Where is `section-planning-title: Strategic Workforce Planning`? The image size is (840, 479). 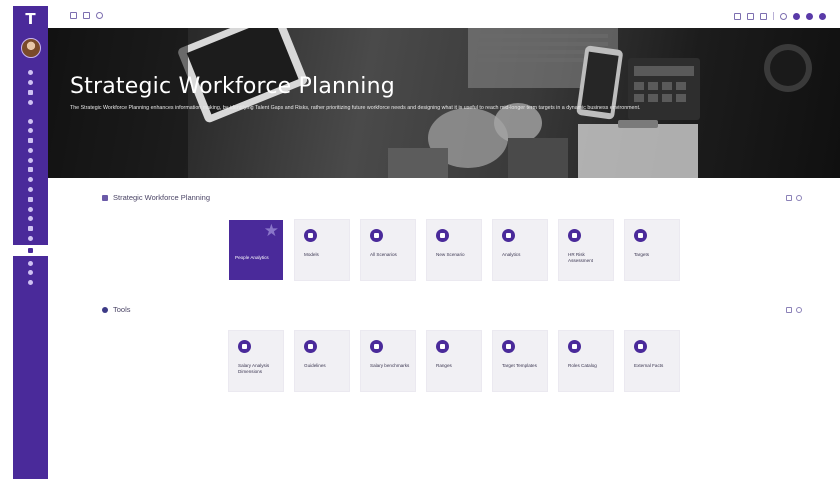 section-planning-title: Strategic Workforce Planning is located at coordinates (161, 197).